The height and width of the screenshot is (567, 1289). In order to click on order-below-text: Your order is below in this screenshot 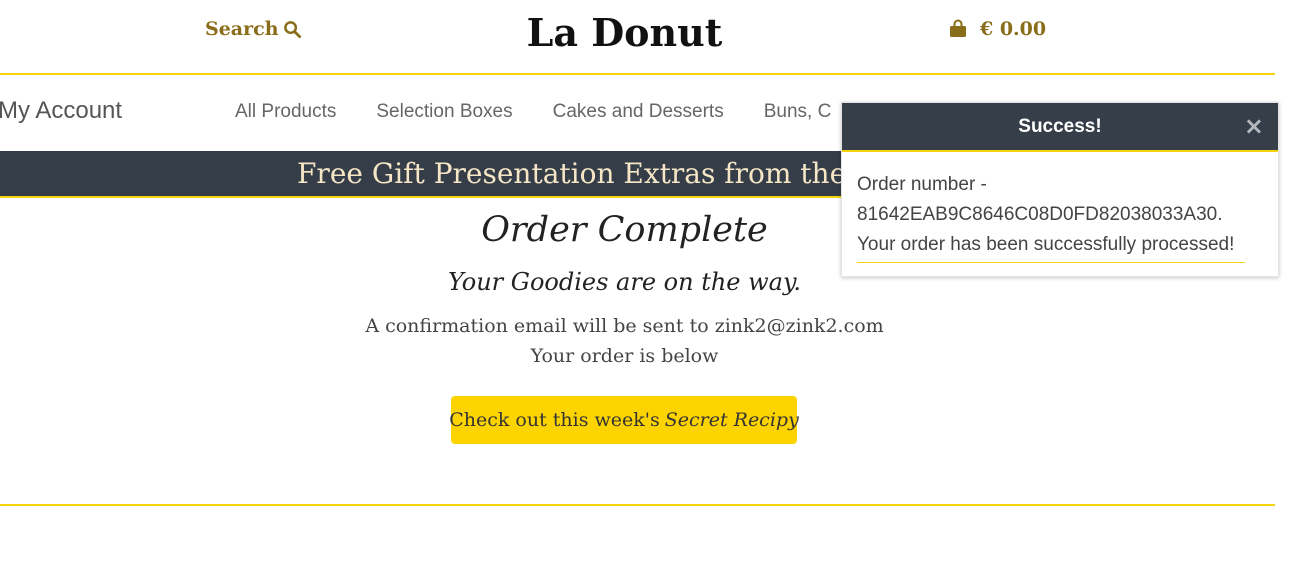, I will do `click(624, 356)`.